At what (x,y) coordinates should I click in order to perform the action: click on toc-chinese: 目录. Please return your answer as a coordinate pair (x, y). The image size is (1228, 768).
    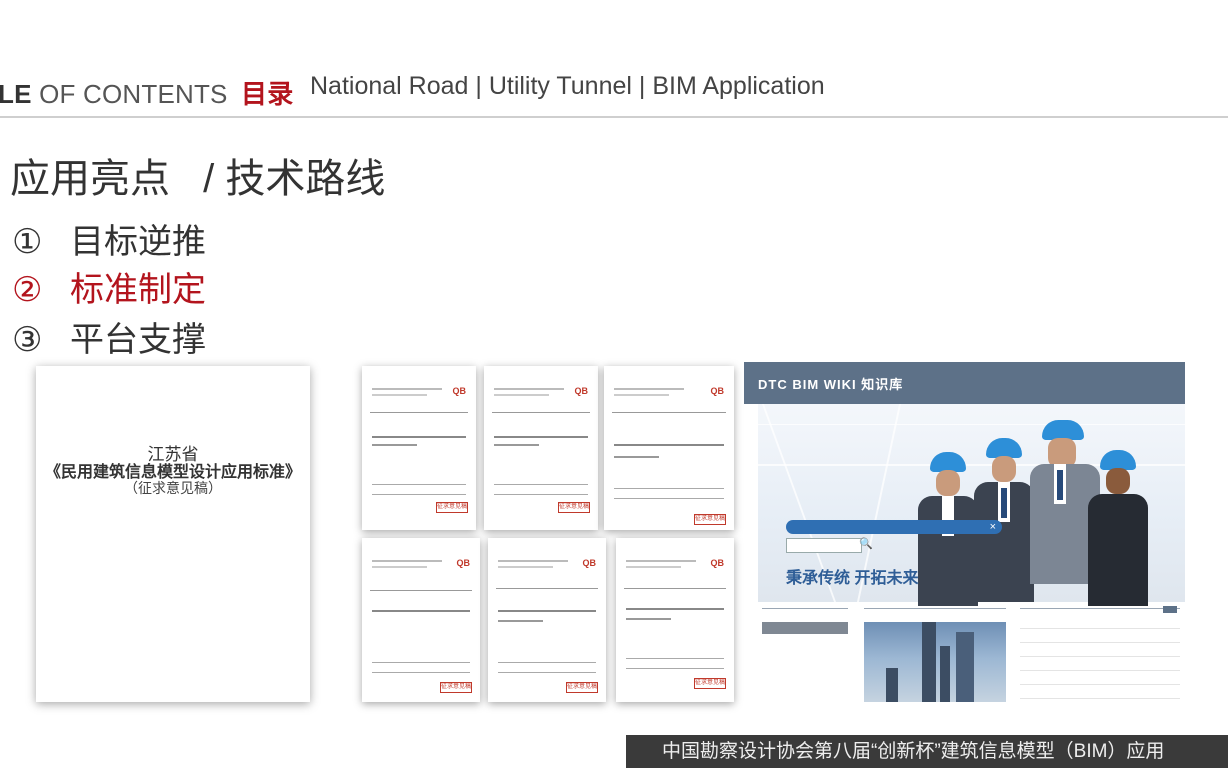
    Looking at the image, I should click on (267, 94).